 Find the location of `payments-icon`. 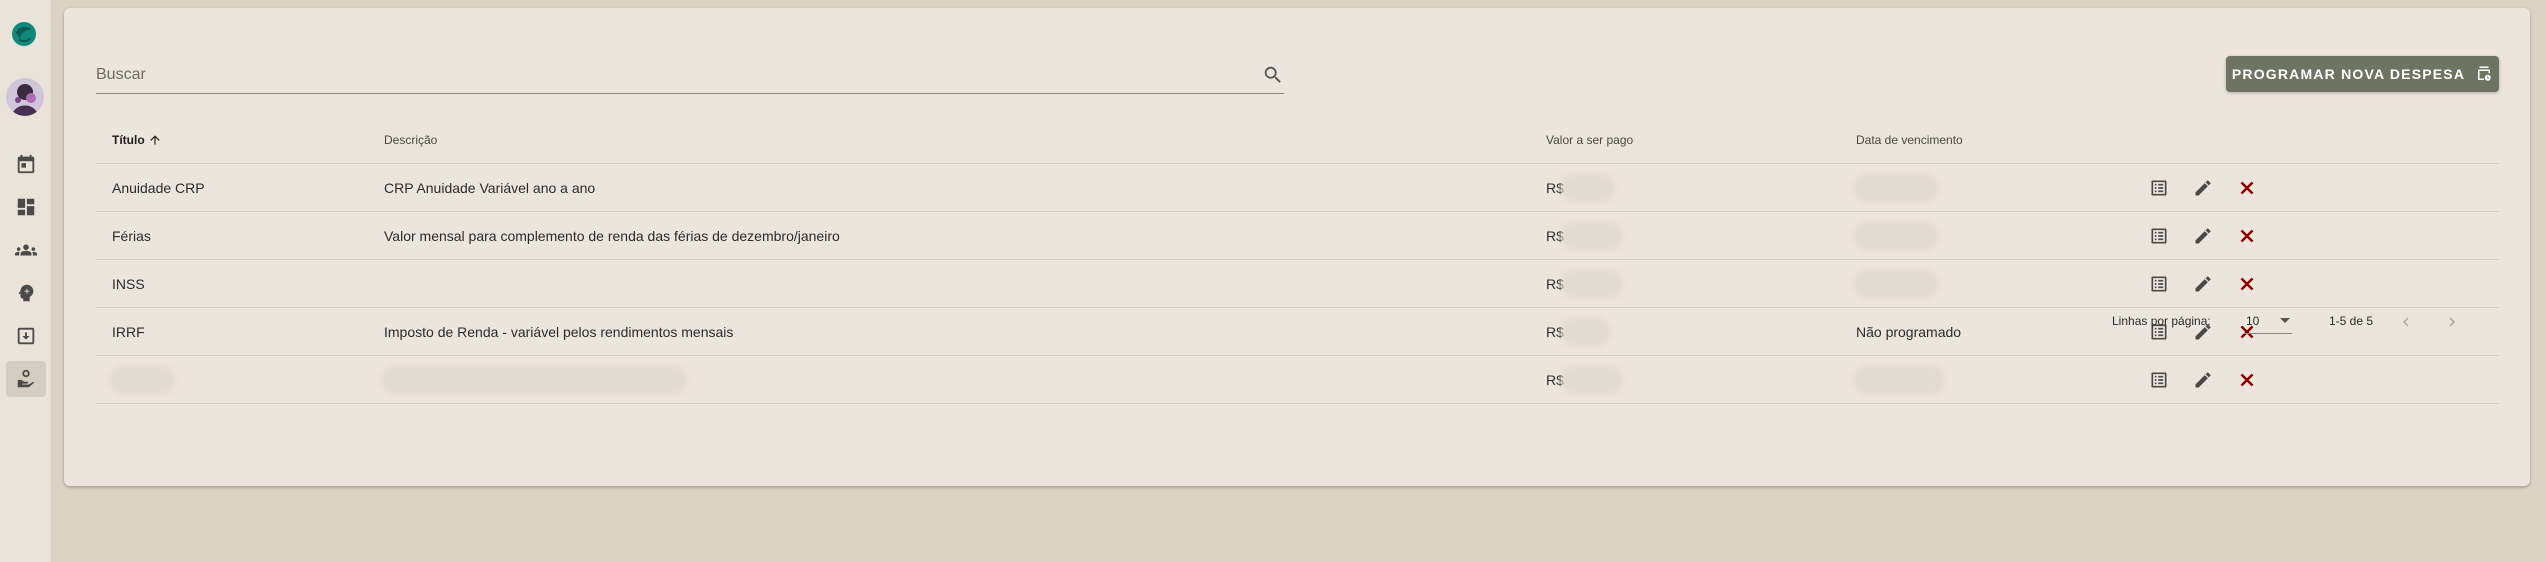

payments-icon is located at coordinates (26, 378).